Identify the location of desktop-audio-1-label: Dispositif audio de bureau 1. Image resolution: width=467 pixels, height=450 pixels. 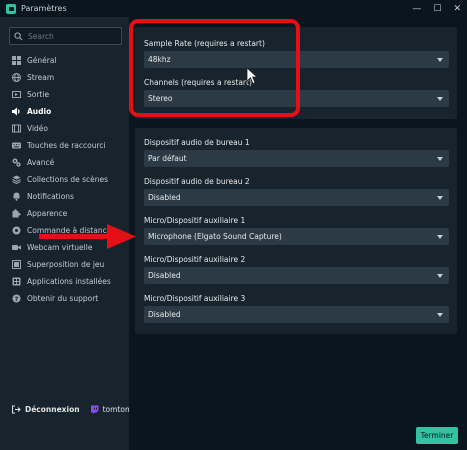
(197, 142).